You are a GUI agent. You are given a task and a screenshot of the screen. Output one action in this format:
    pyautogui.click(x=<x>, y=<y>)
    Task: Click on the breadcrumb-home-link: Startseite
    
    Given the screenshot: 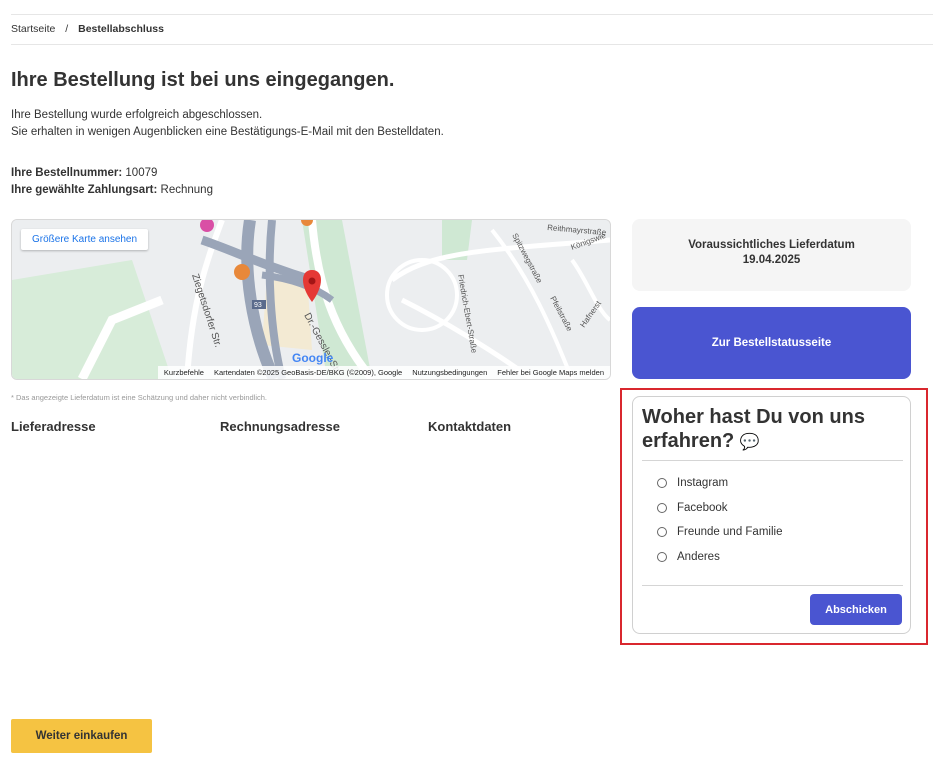 What is the action you would take?
    pyautogui.click(x=33, y=29)
    